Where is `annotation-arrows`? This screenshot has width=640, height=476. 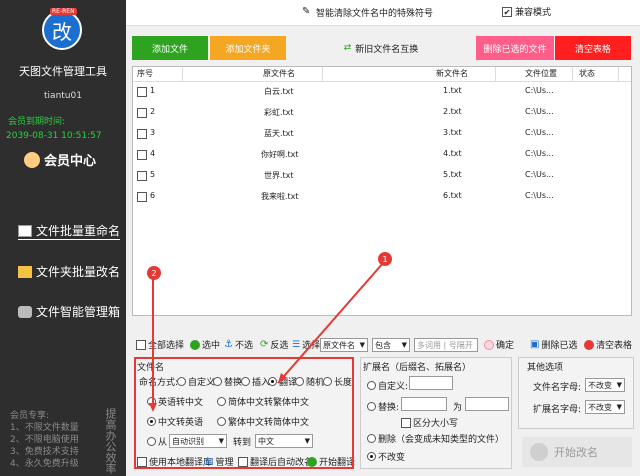 annotation-arrows is located at coordinates (267, 336).